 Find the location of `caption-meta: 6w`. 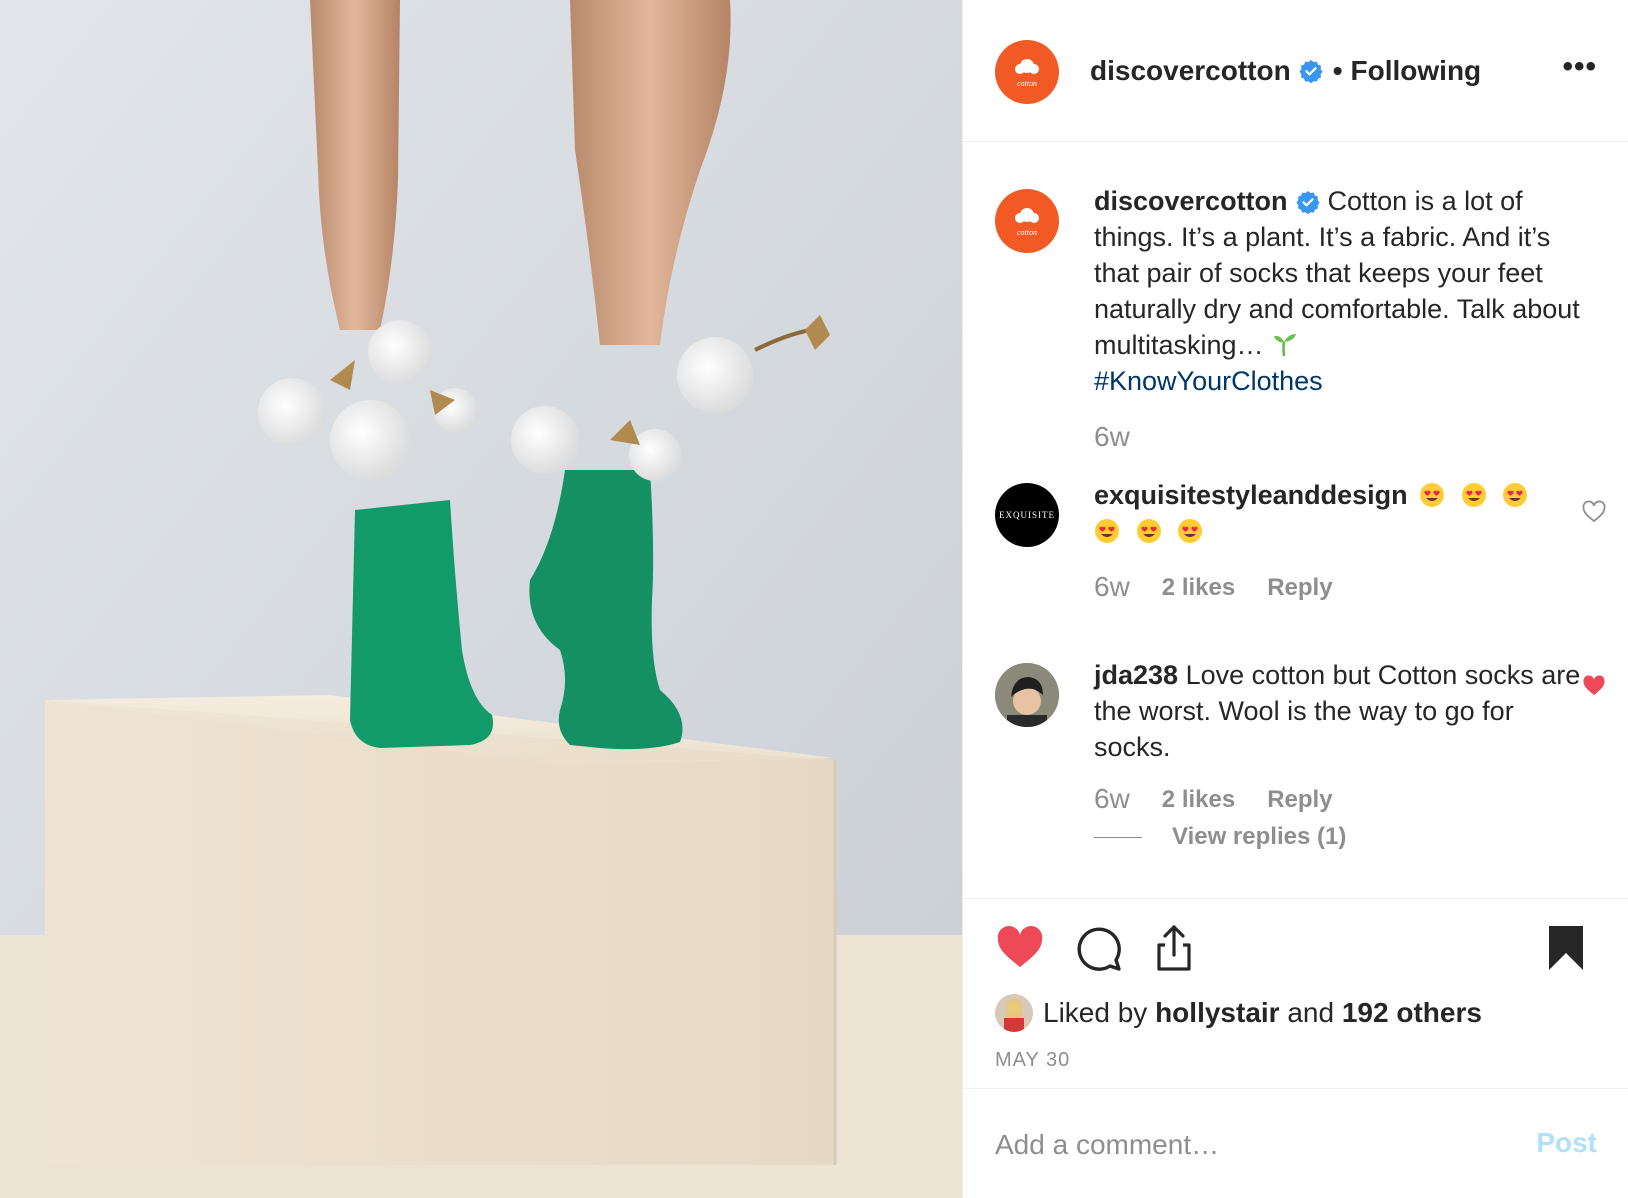

caption-meta: 6w is located at coordinates (1112, 437).